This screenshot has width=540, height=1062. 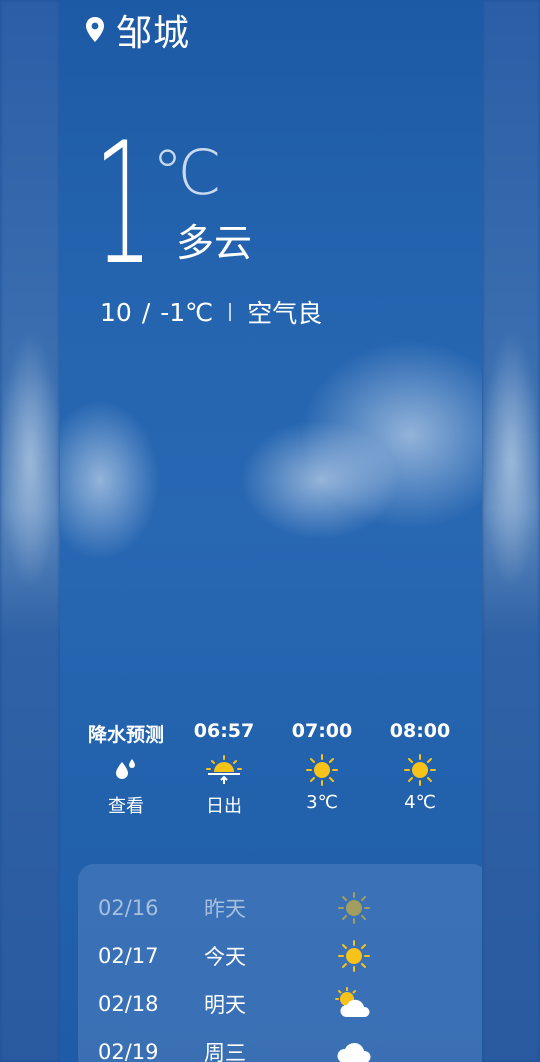 What do you see at coordinates (187, 312) in the screenshot?
I see `low-temperature: -1℃` at bounding box center [187, 312].